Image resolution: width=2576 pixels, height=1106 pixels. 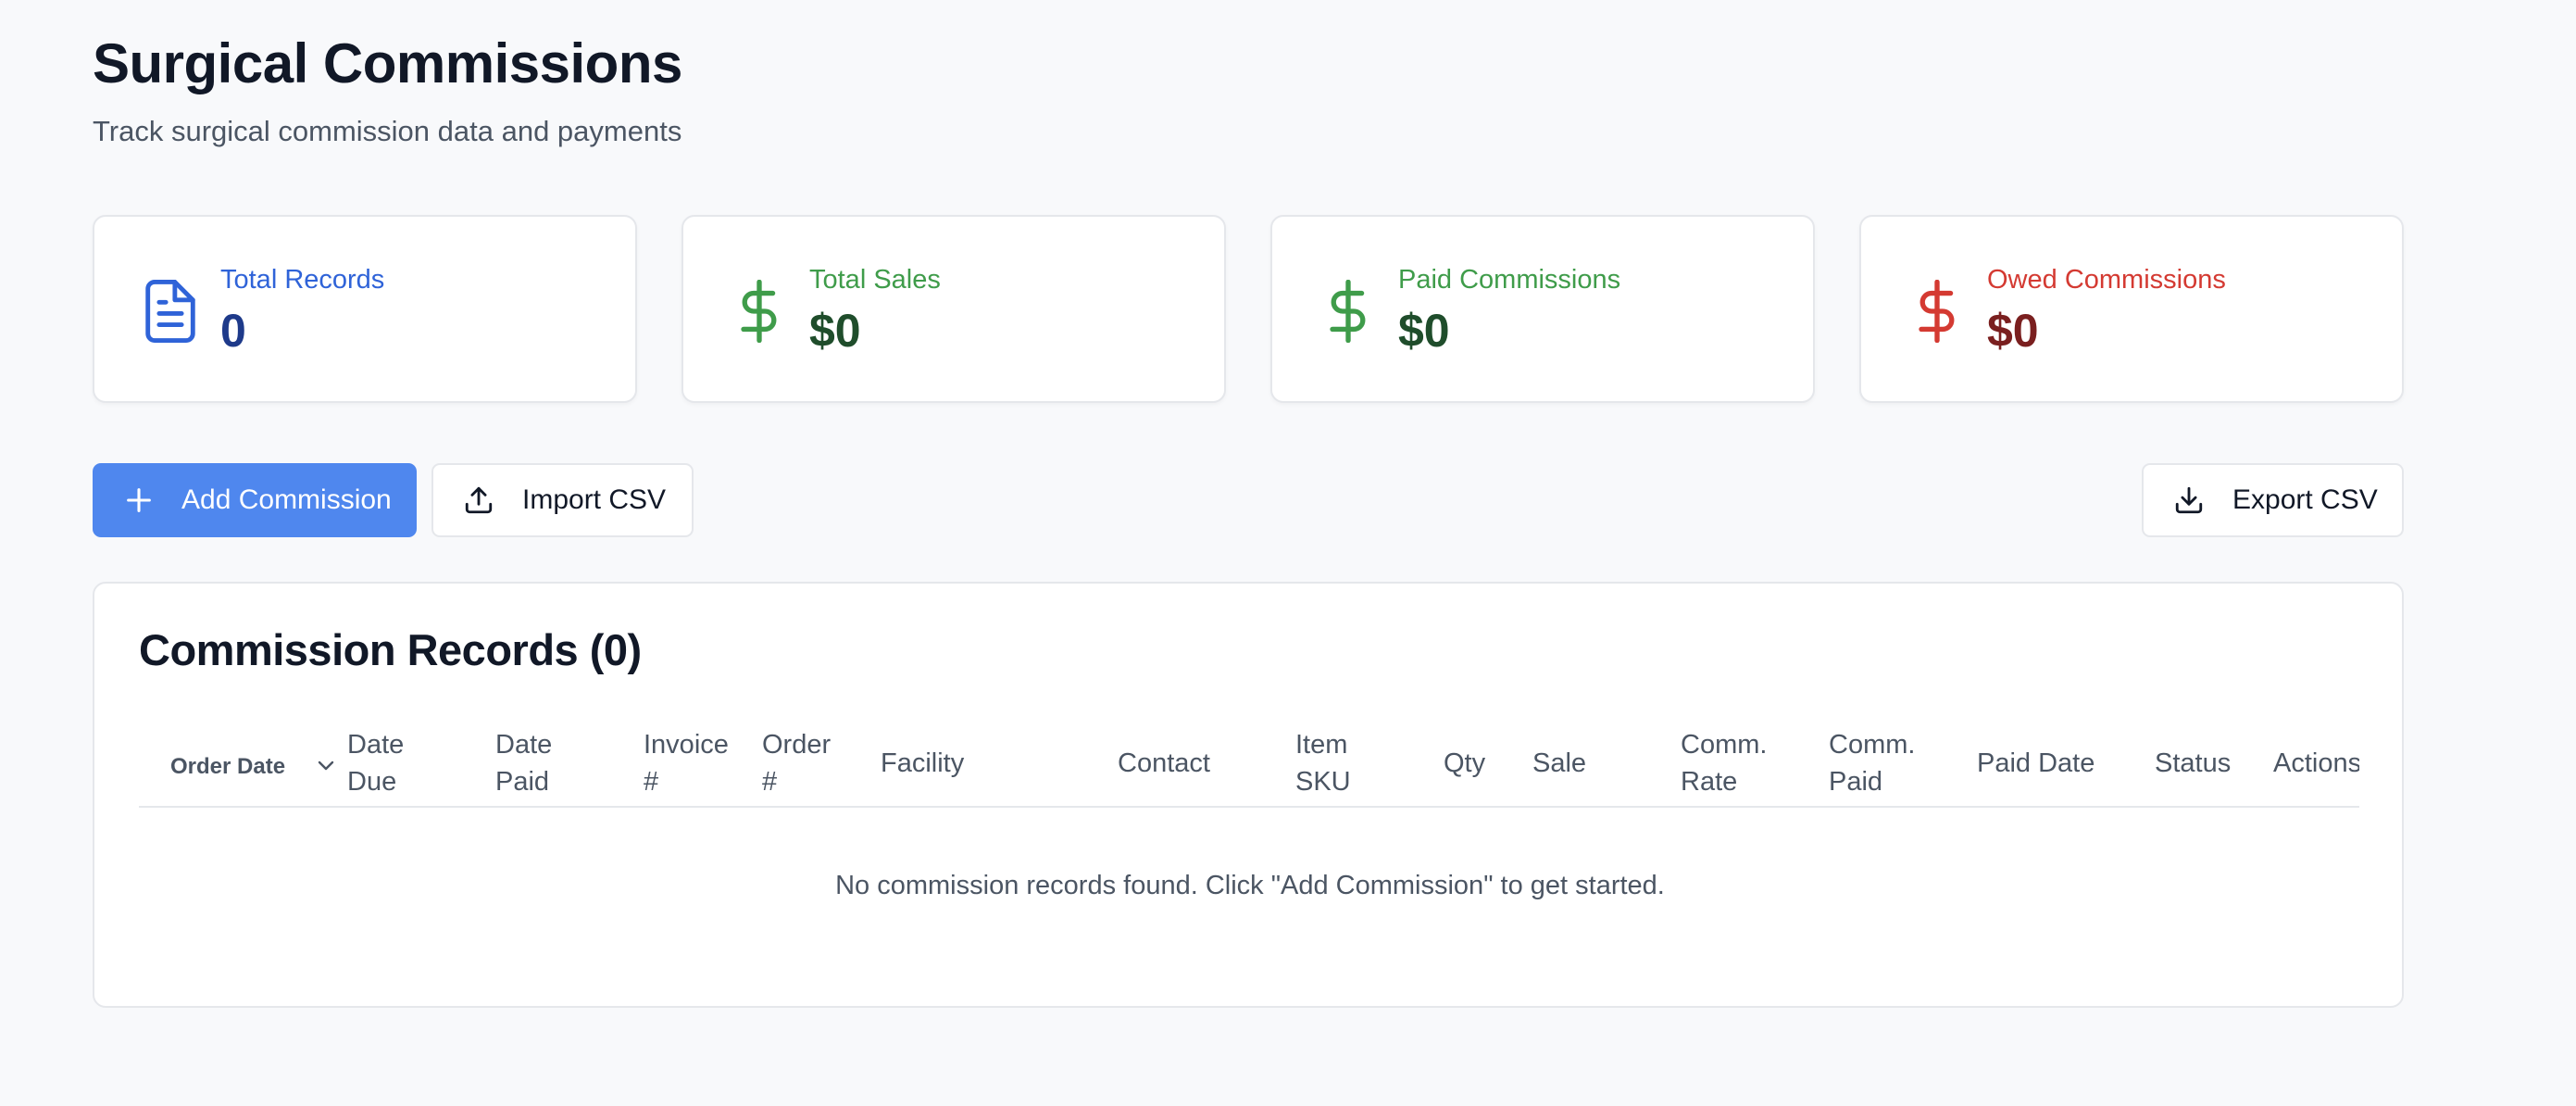 I want to click on column-label: Actions, so click(x=2316, y=763).